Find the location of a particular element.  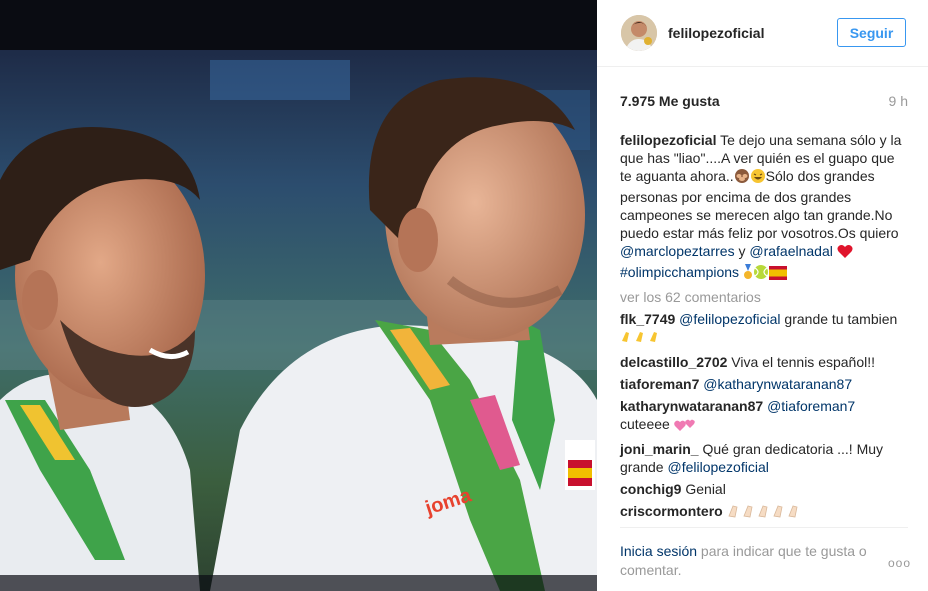

caption-mention-rafaelnadal: @rafaelnadal is located at coordinates (791, 251).